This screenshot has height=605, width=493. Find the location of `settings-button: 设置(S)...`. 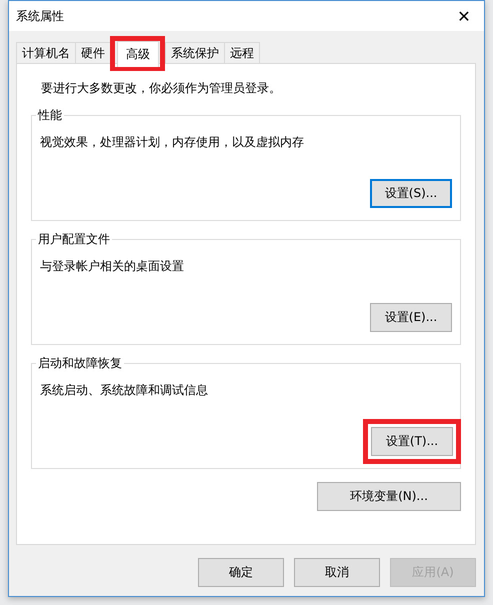

settings-button: 设置(S)... is located at coordinates (411, 193).